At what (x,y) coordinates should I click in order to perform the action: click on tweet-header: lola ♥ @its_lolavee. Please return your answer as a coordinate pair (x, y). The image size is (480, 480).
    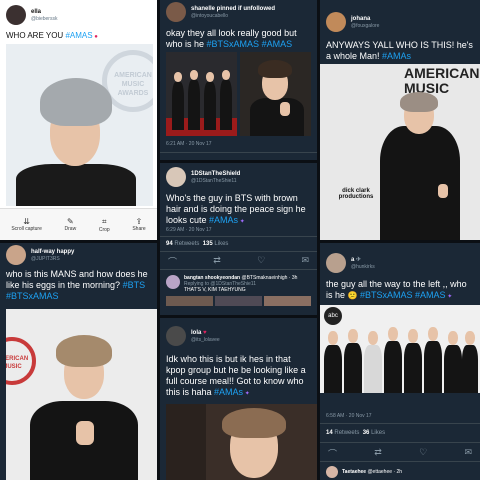
    Looking at the image, I should click on (193, 336).